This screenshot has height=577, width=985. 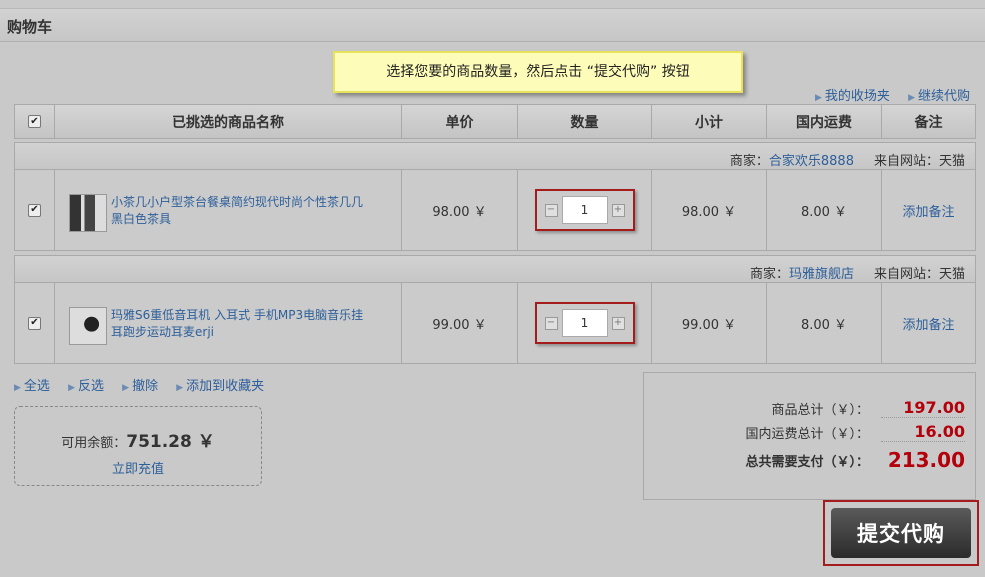 I want to click on seller-link: 合家欢乐8888, so click(x=811, y=161).